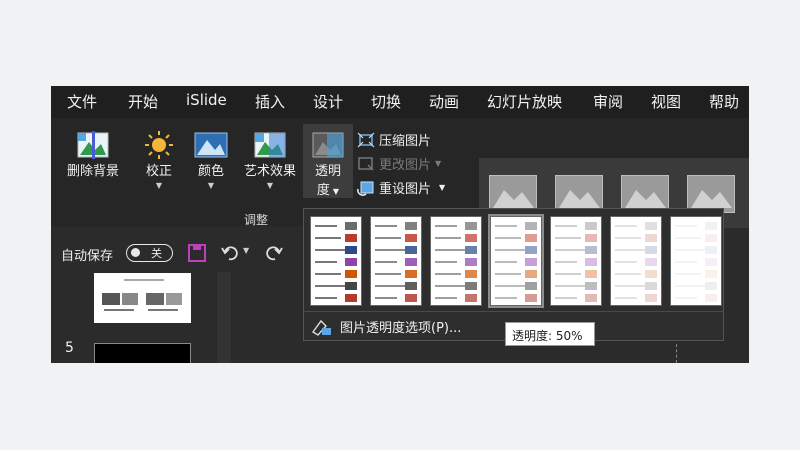  What do you see at coordinates (159, 145) in the screenshot?
I see `sun-icon` at bounding box center [159, 145].